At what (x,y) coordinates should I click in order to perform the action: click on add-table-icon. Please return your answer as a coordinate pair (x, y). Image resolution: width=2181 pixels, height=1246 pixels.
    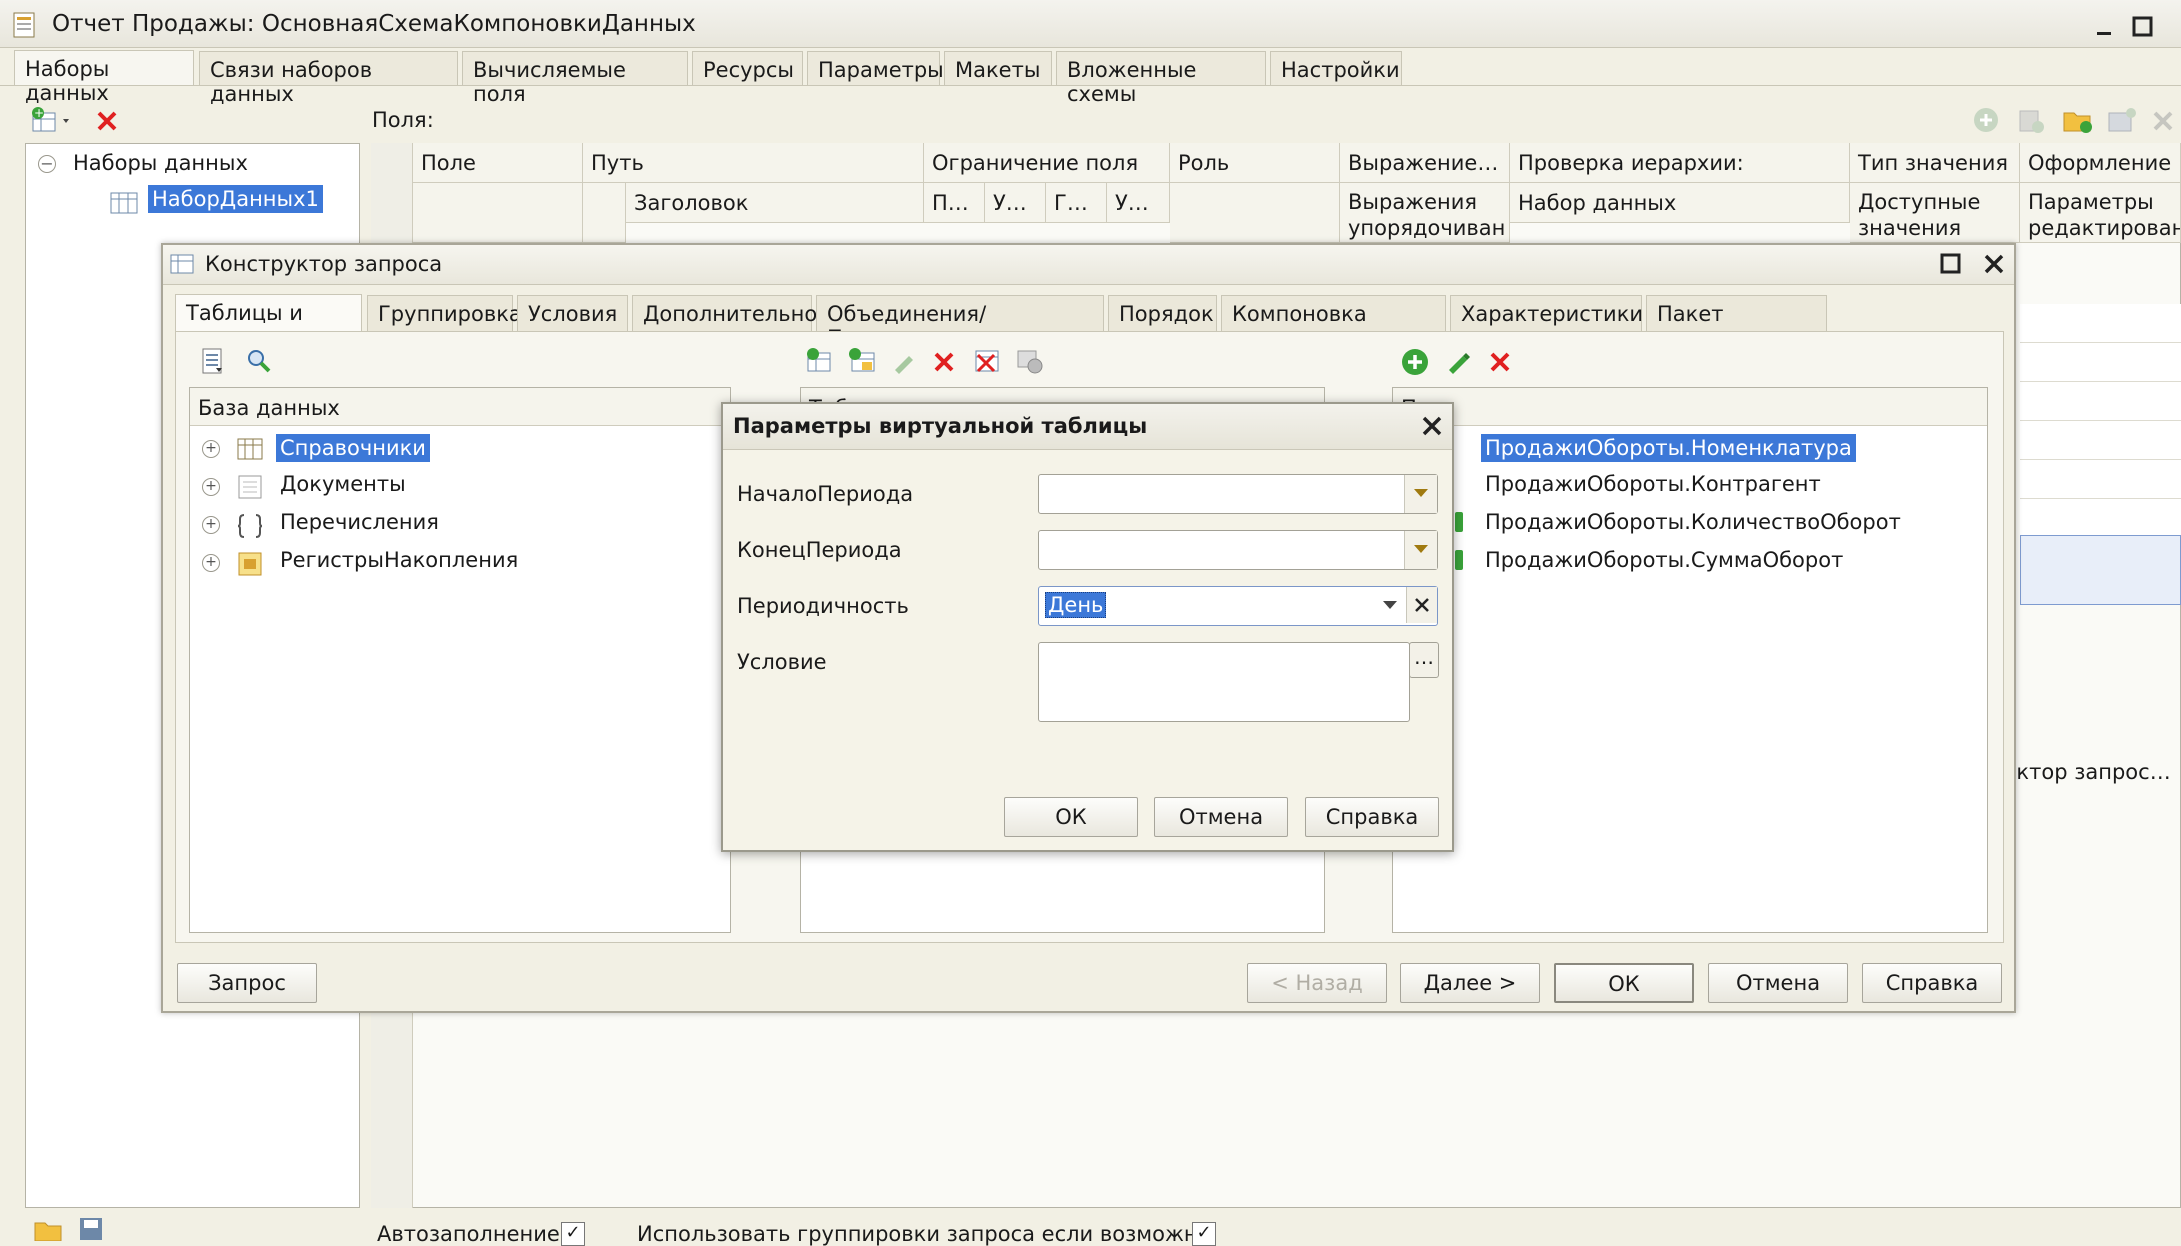
    Looking at the image, I should click on (820, 361).